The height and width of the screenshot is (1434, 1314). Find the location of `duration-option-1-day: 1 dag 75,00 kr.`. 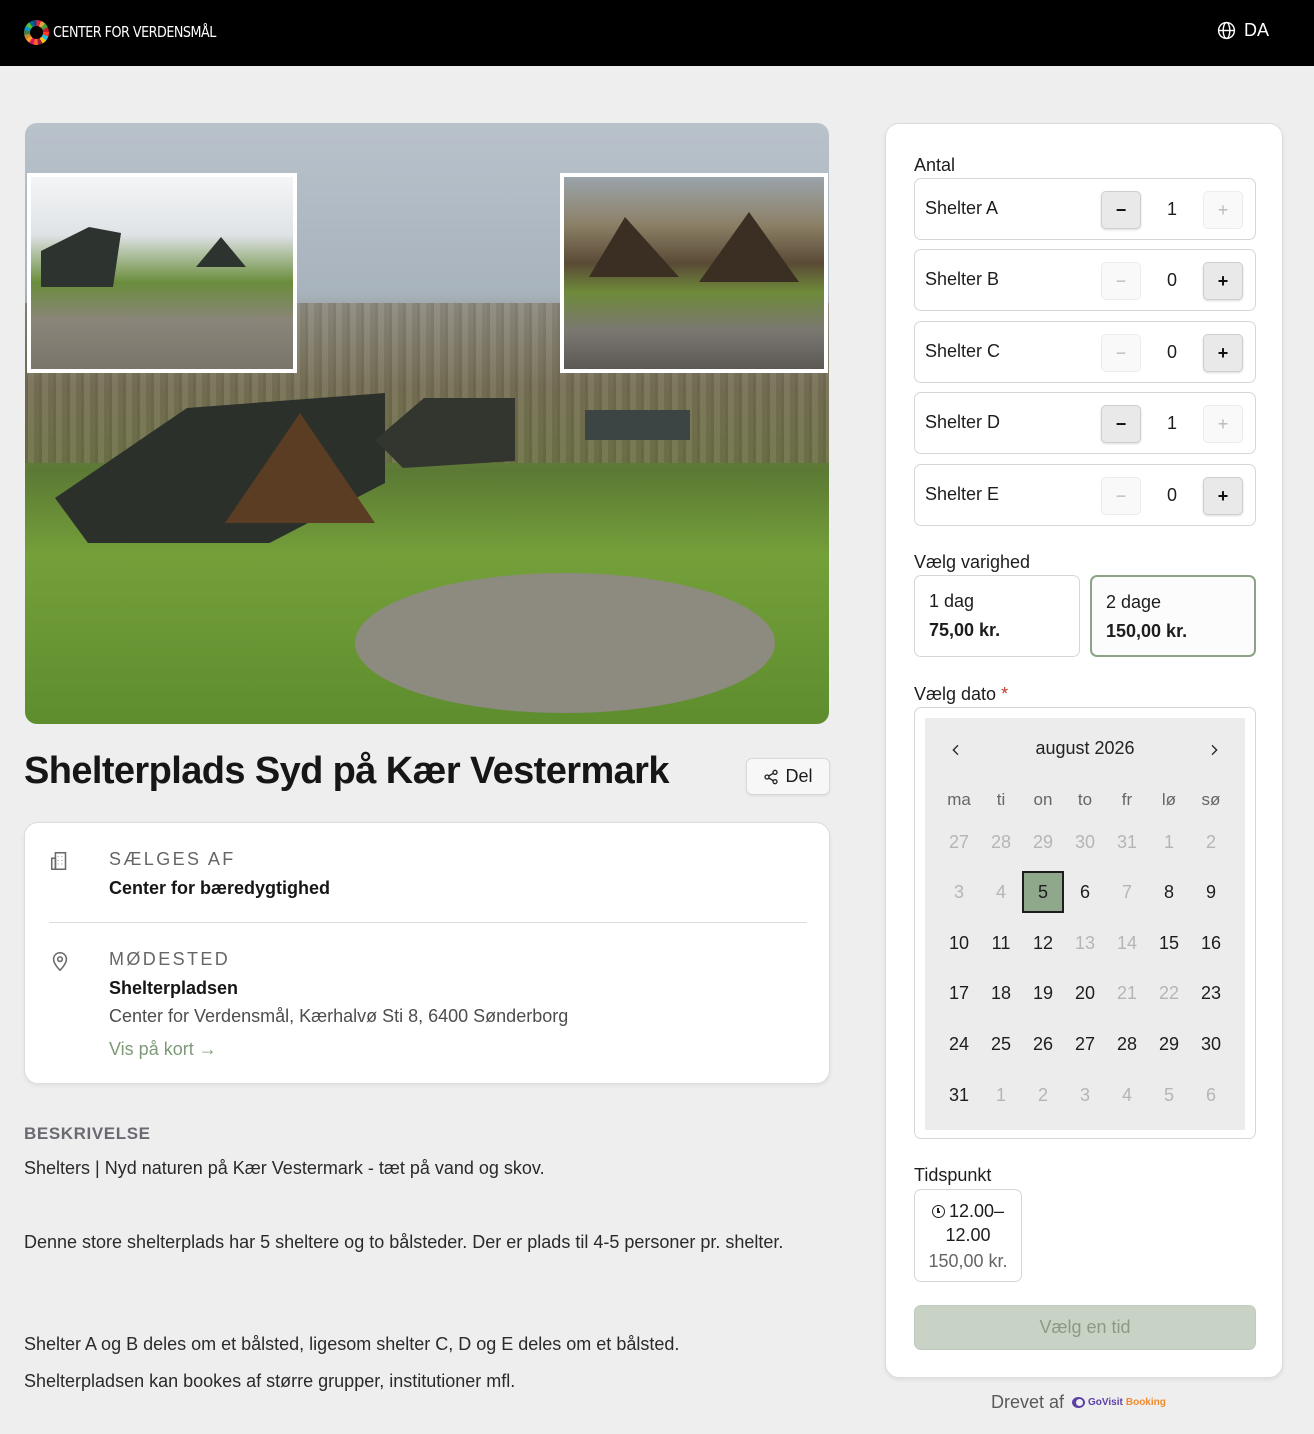

duration-option-1-day: 1 dag 75,00 kr. is located at coordinates (997, 616).